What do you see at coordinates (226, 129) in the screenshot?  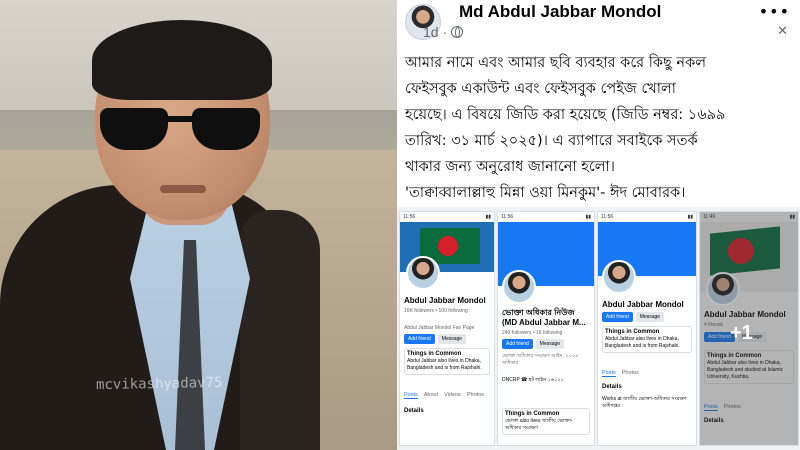 I see `sunglasses-lens-right` at bounding box center [226, 129].